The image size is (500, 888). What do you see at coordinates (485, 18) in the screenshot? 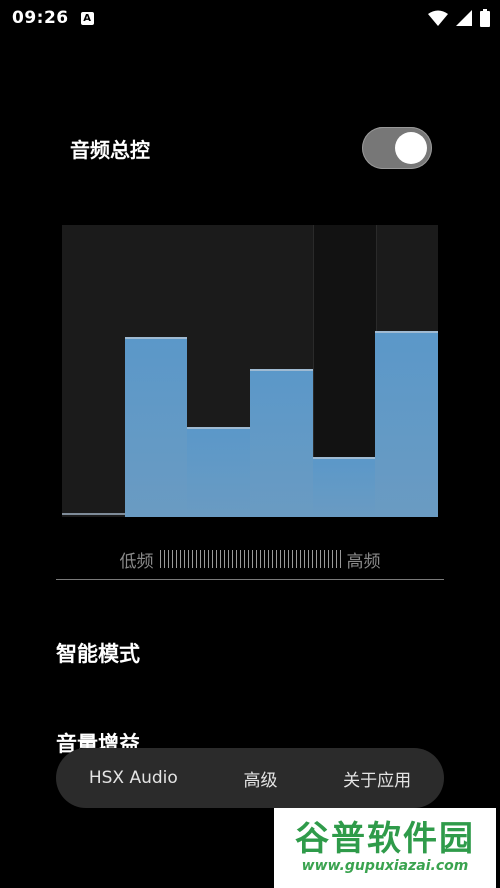
I see `battery-icon` at bounding box center [485, 18].